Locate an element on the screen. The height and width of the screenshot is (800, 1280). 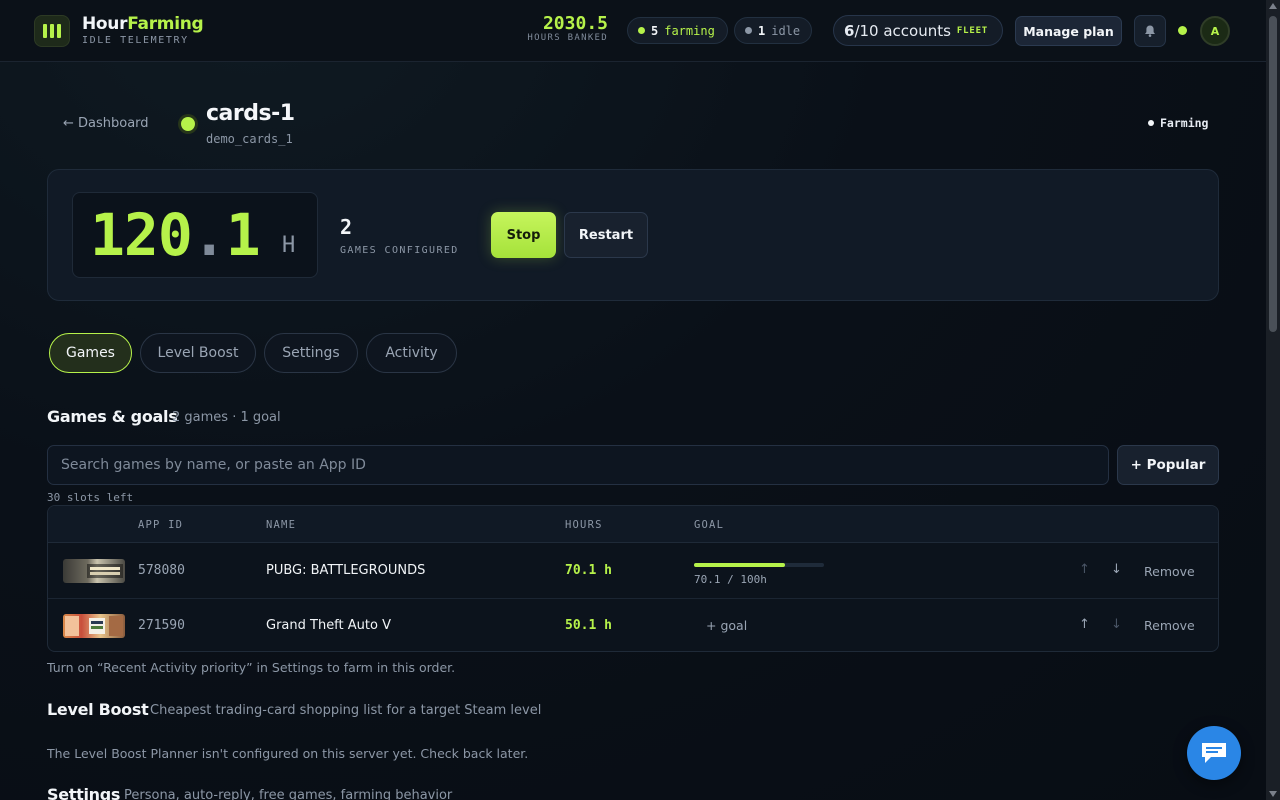
games-section-subtitle: 2 games · 1 goal is located at coordinates (226, 417).